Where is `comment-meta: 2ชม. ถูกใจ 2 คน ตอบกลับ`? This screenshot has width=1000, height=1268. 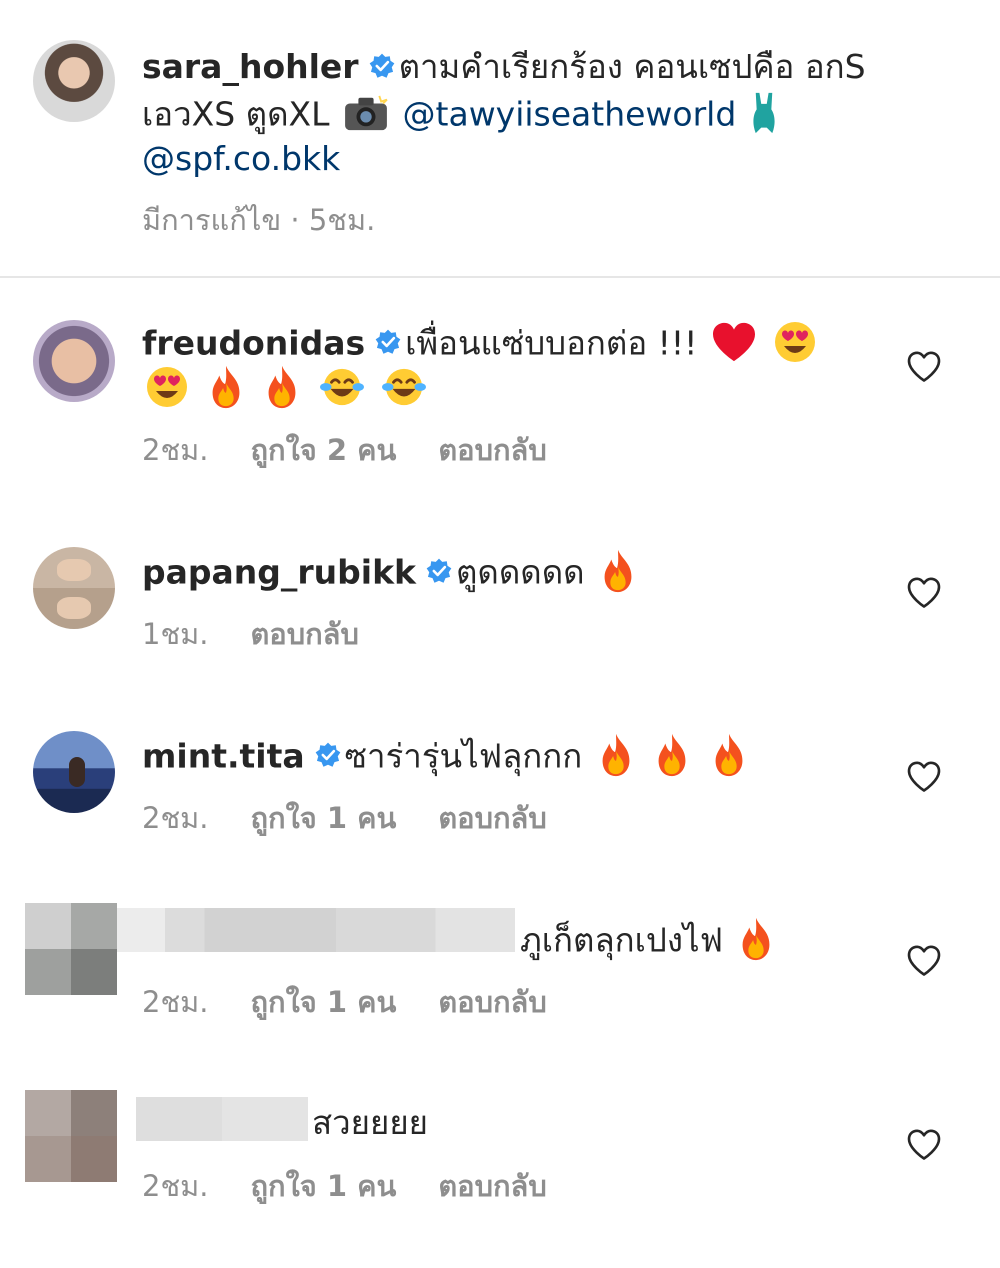
comment-meta: 2ชม. ถูกใจ 2 คน ตอบกลับ is located at coordinates (344, 450).